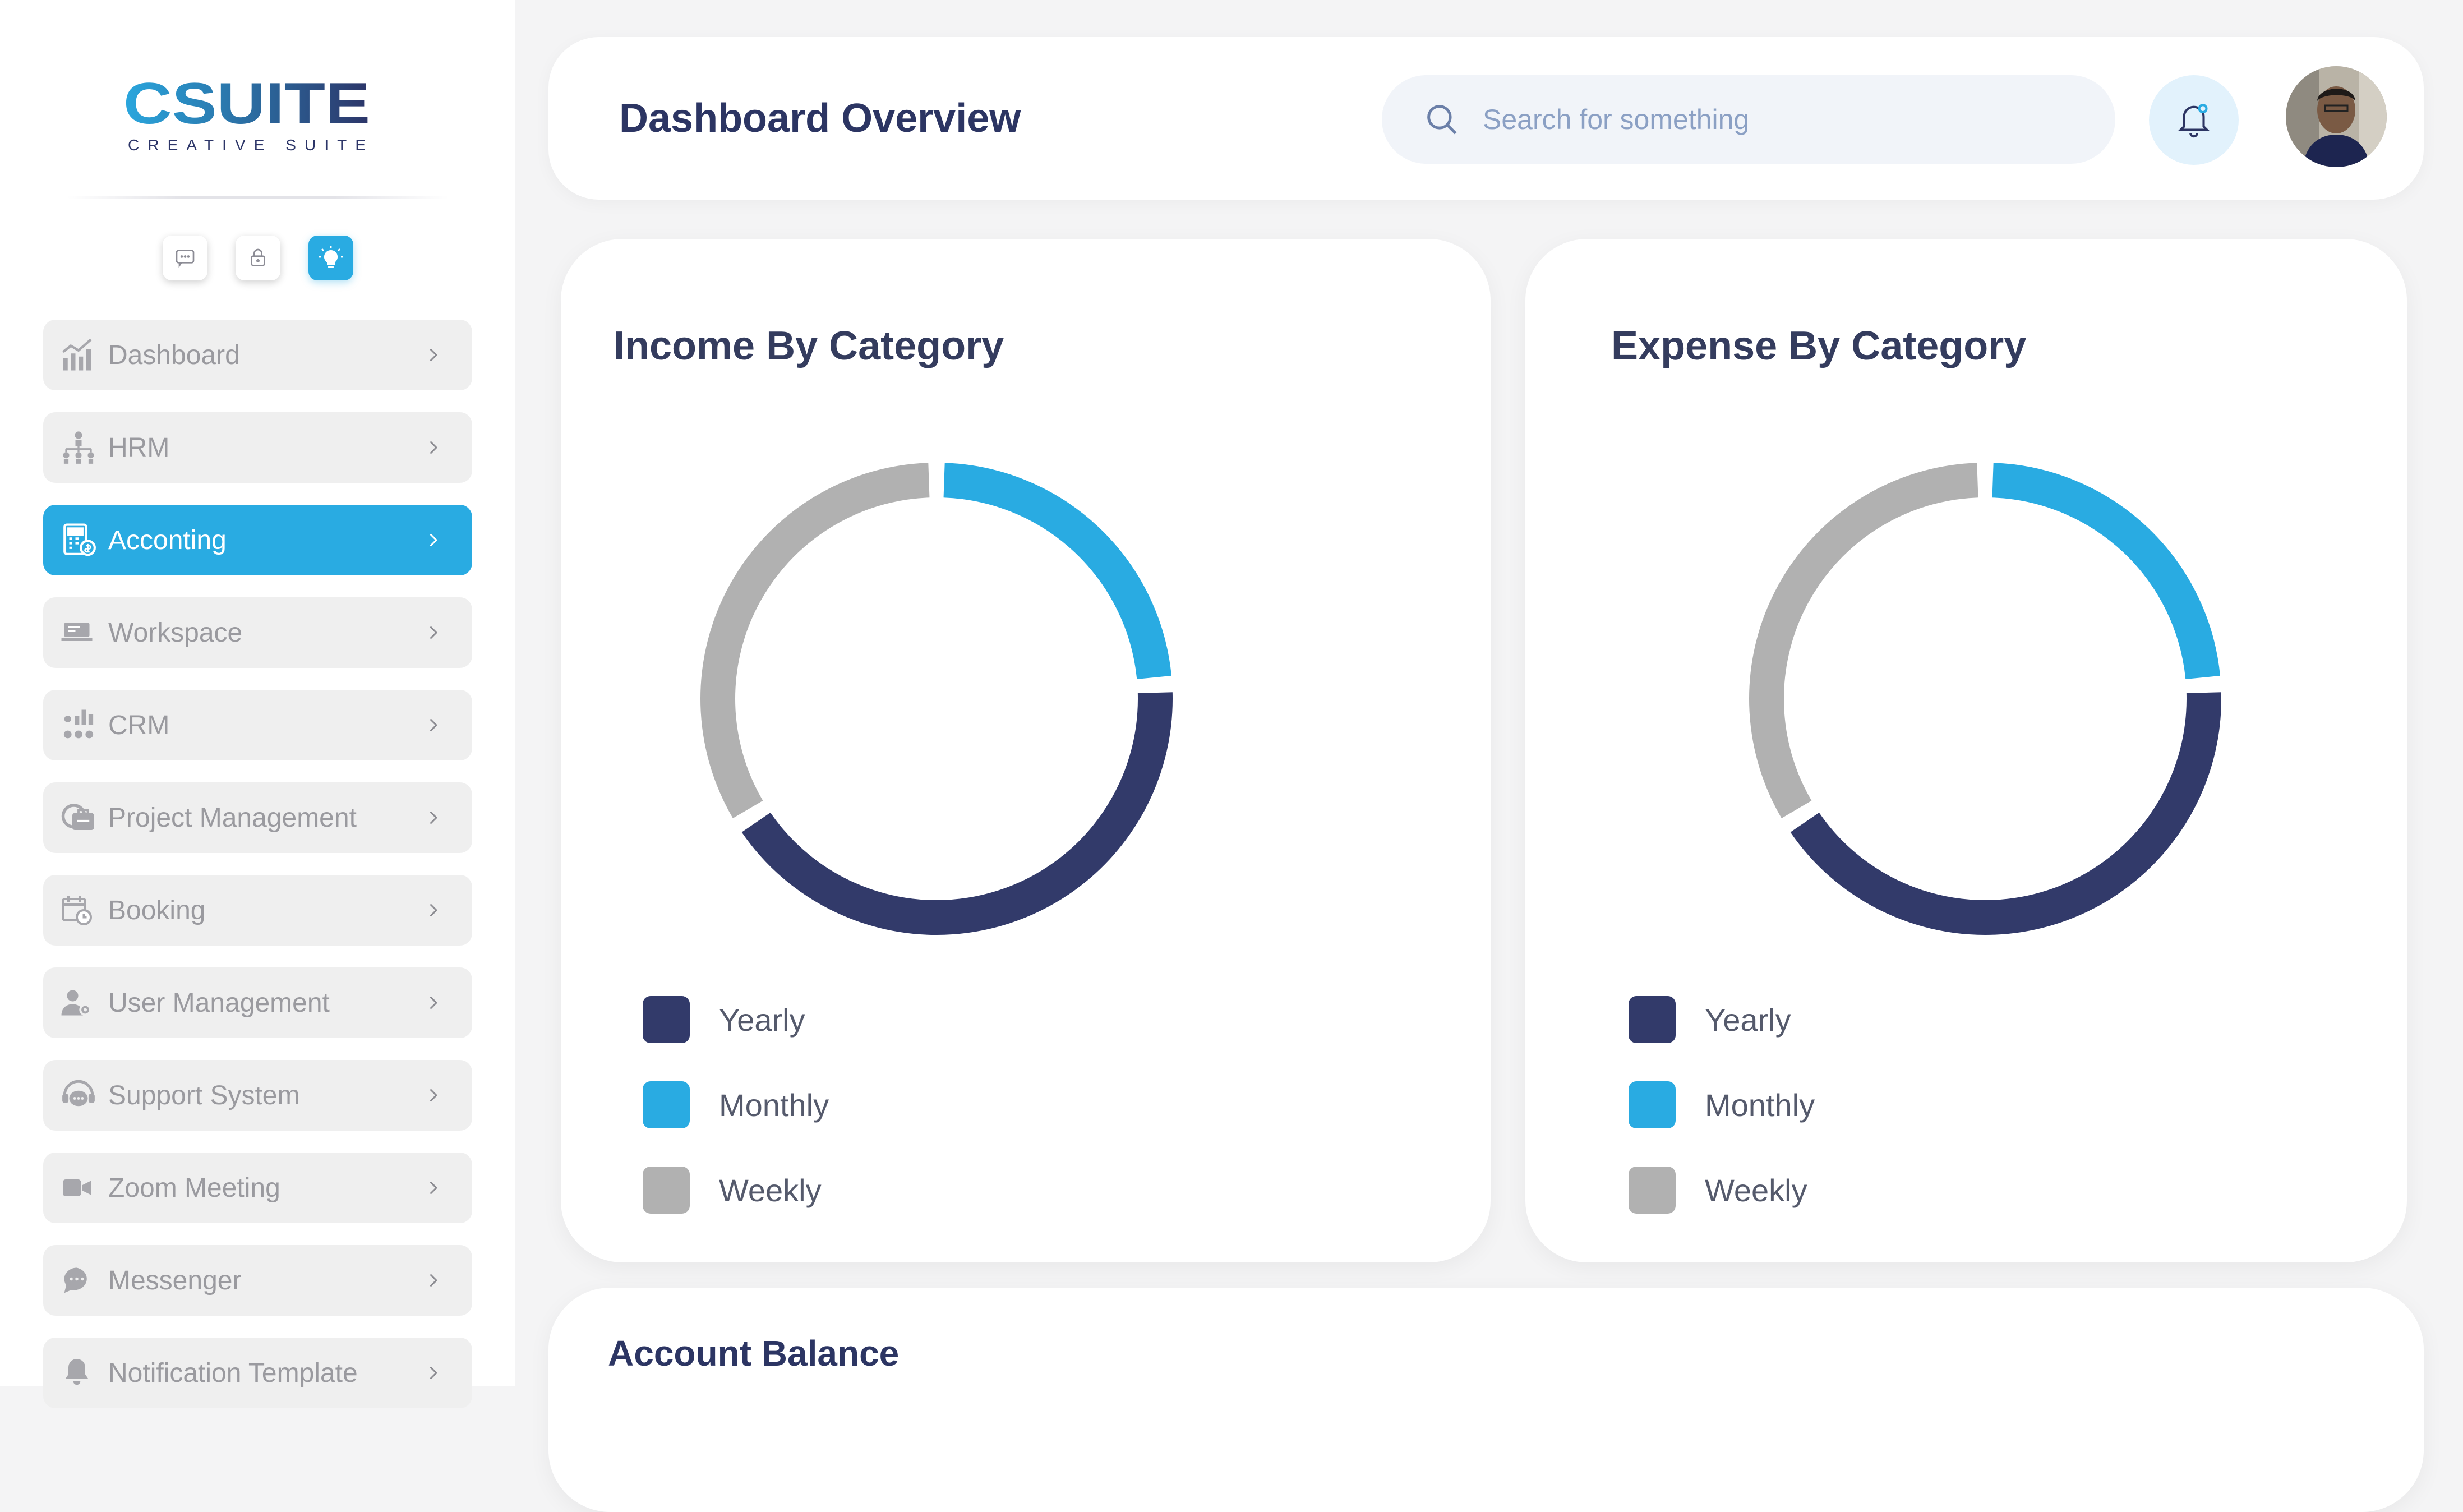  What do you see at coordinates (754, 1353) in the screenshot?
I see `card-title: Account Balance` at bounding box center [754, 1353].